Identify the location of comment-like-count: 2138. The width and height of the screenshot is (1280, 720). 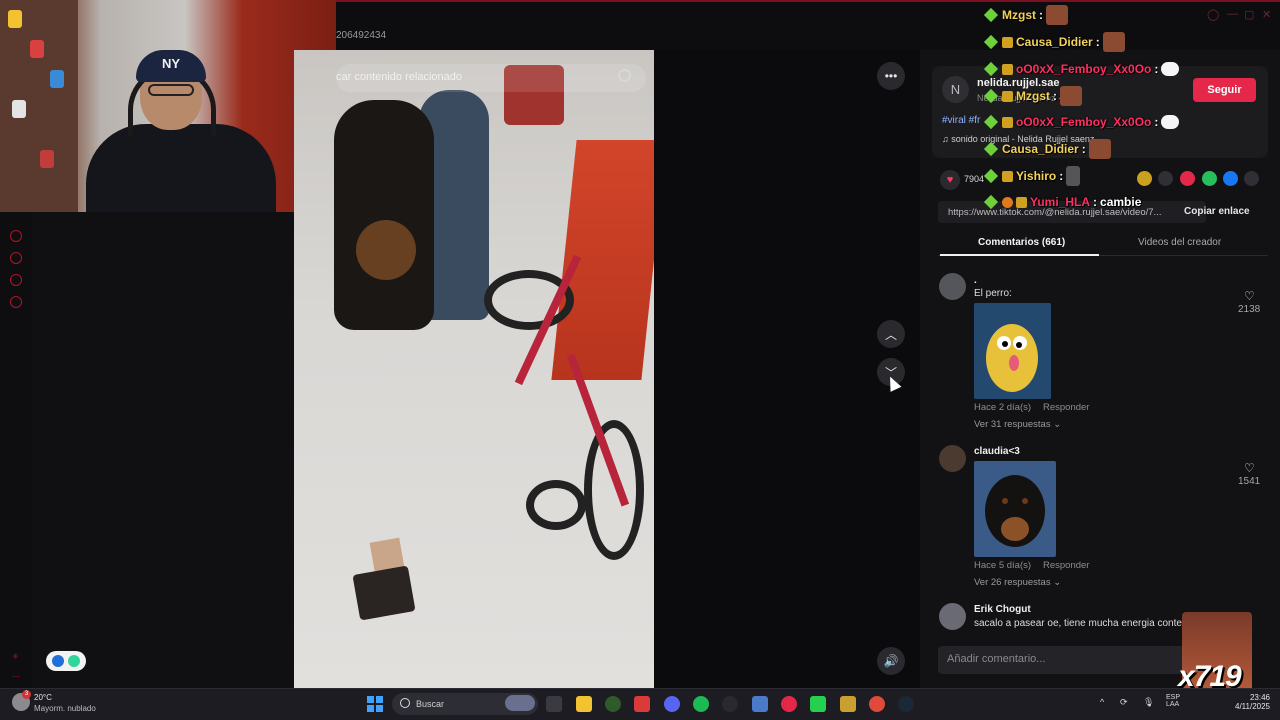
(1249, 309).